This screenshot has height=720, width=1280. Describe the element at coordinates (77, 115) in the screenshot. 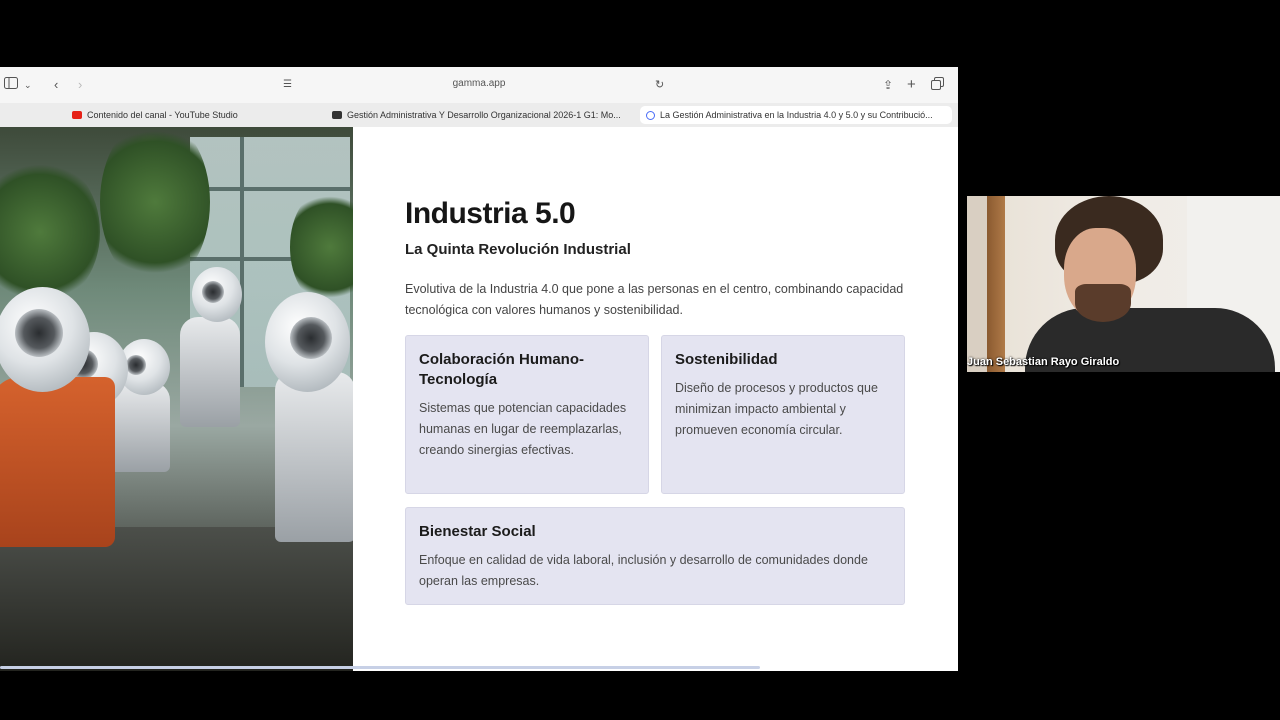

I see `youtube-icon` at that location.